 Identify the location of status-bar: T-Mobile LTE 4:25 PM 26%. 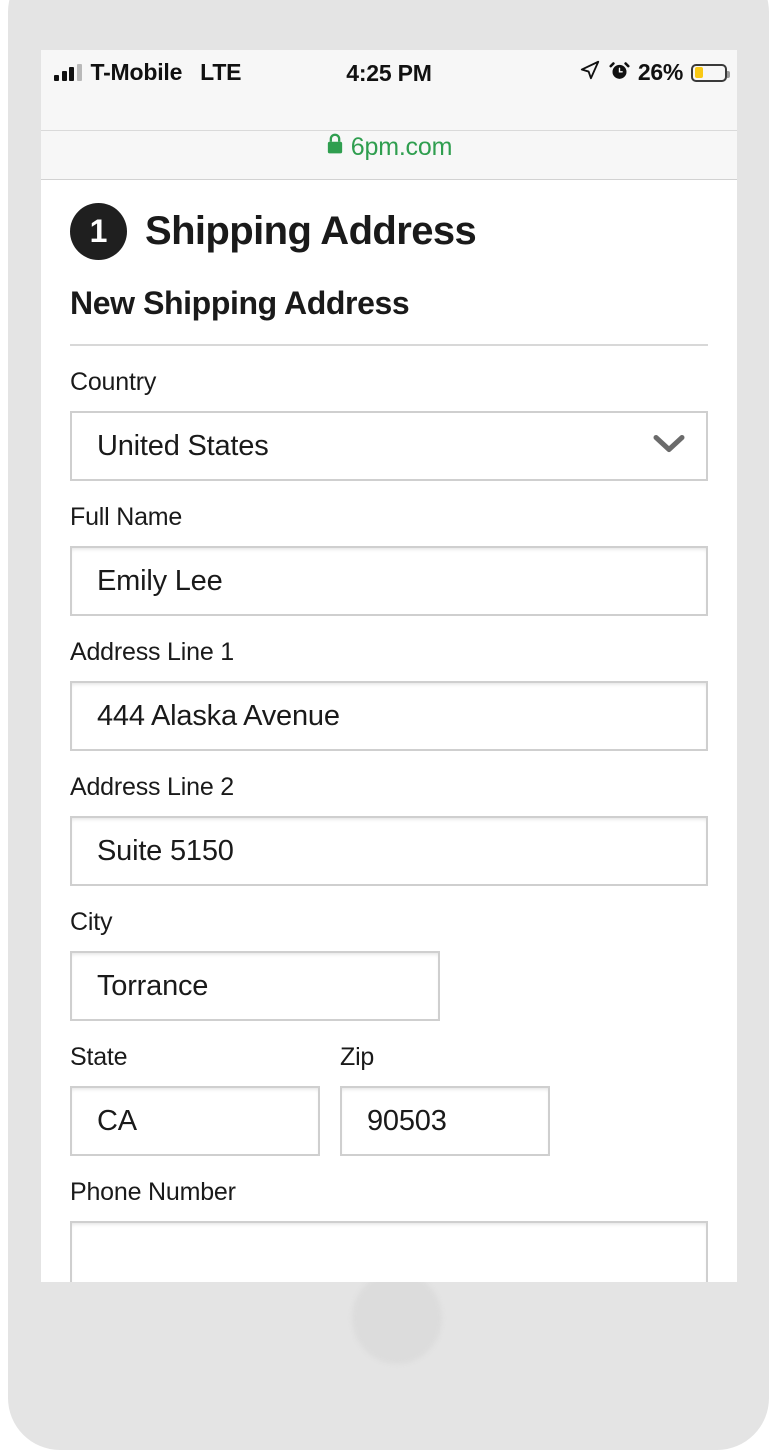
(389, 90).